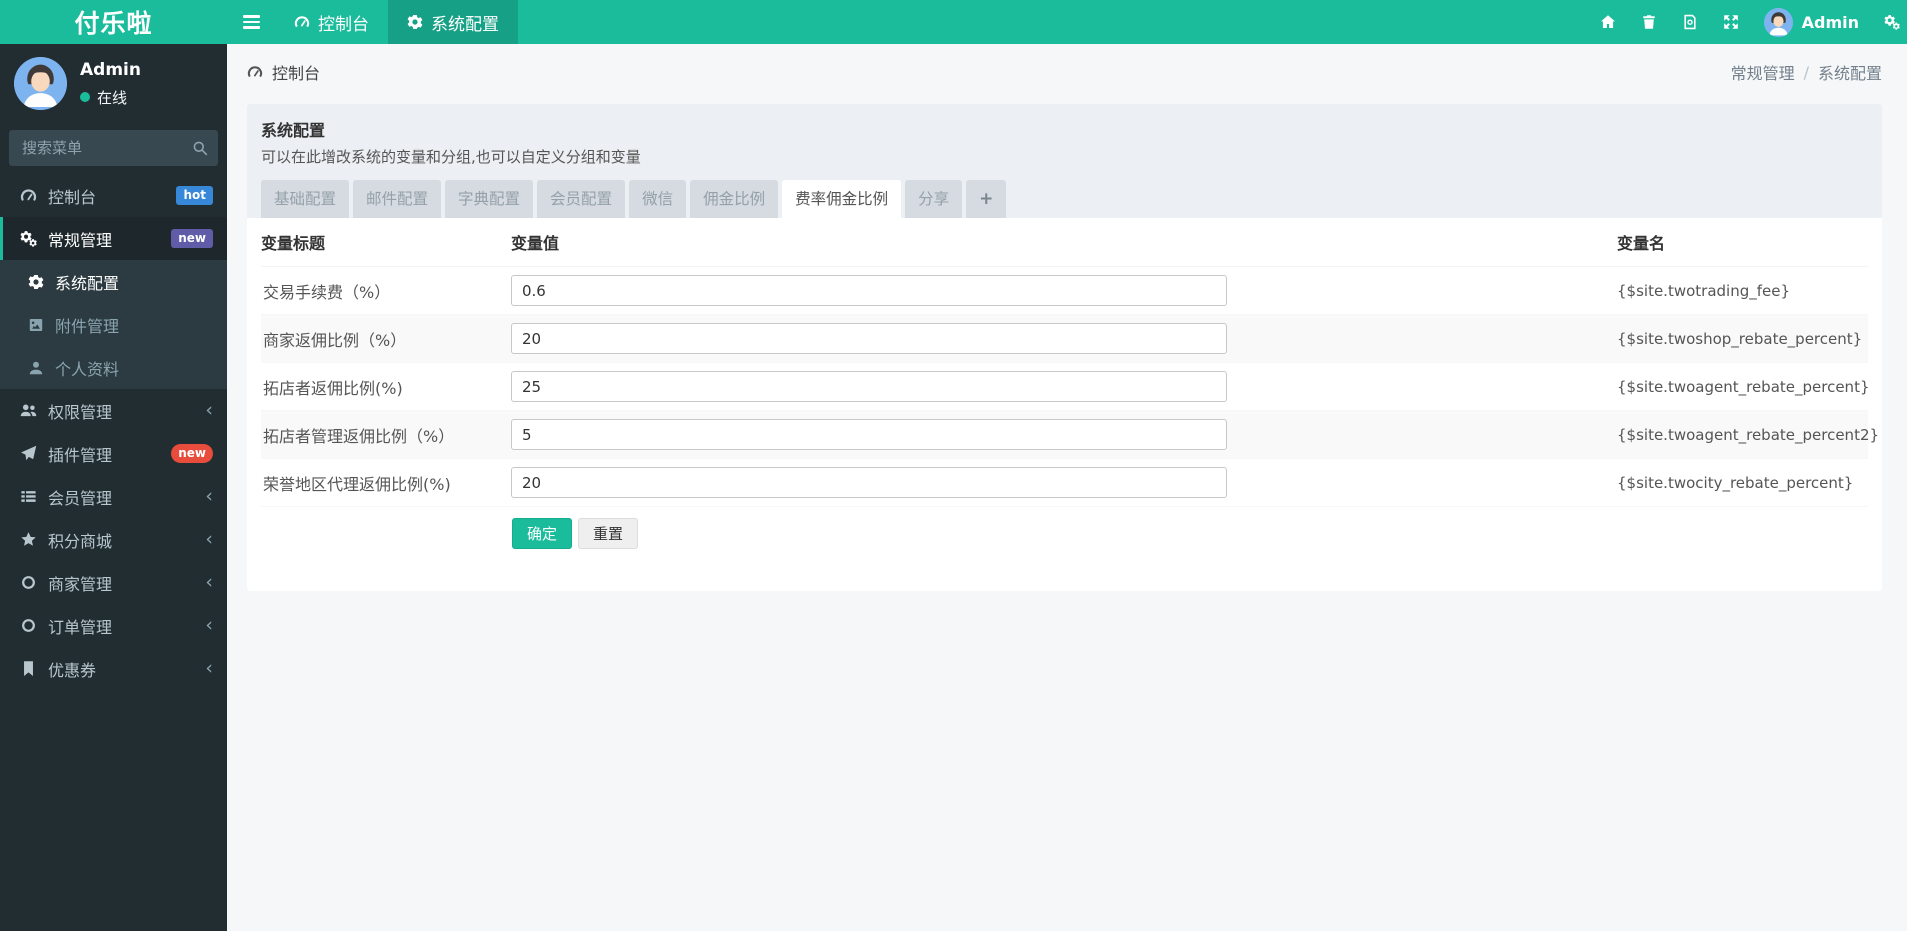 This screenshot has width=1907, height=931. I want to click on bookmark-icon, so click(28, 668).